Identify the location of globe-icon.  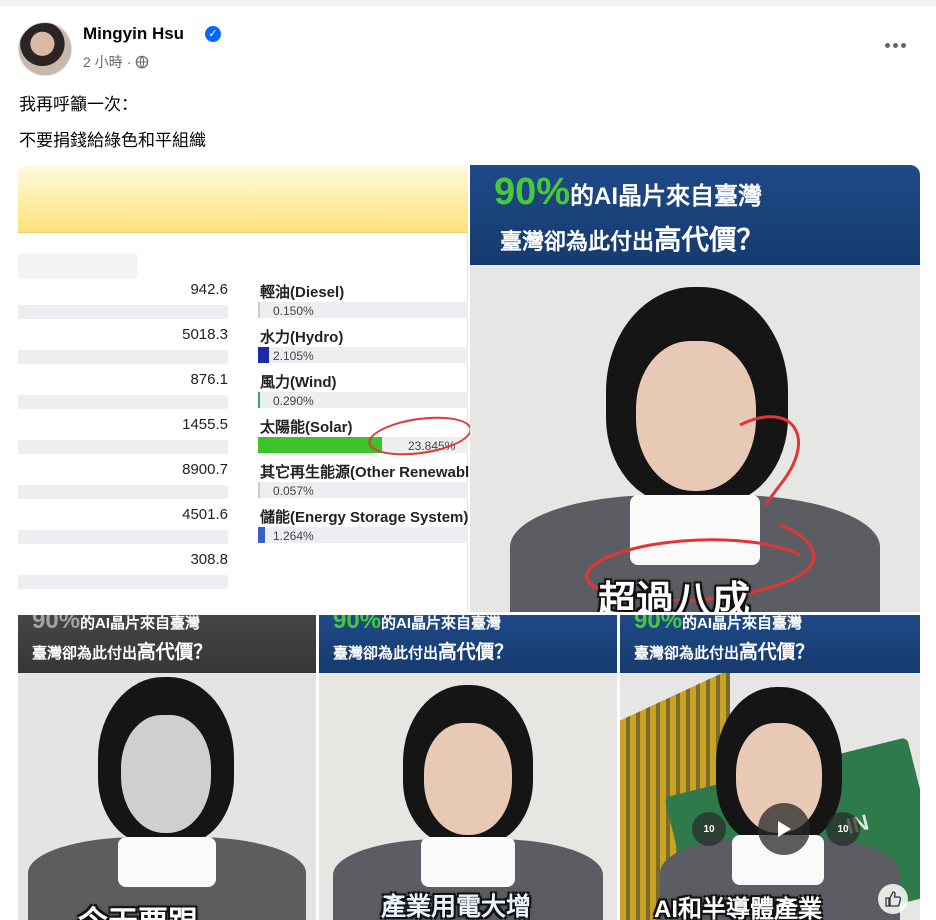
(142, 62).